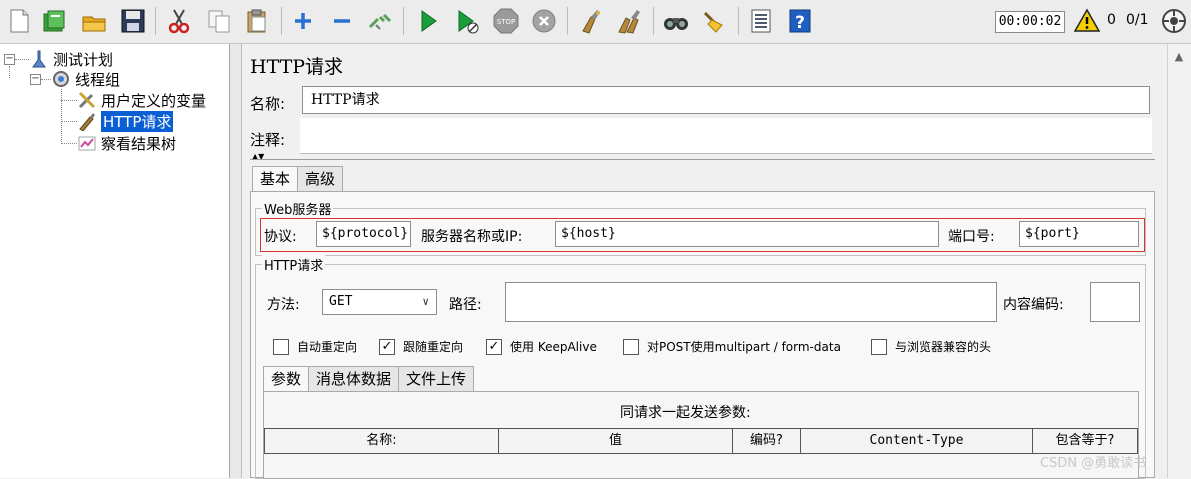  I want to click on cut-icon, so click(179, 21).